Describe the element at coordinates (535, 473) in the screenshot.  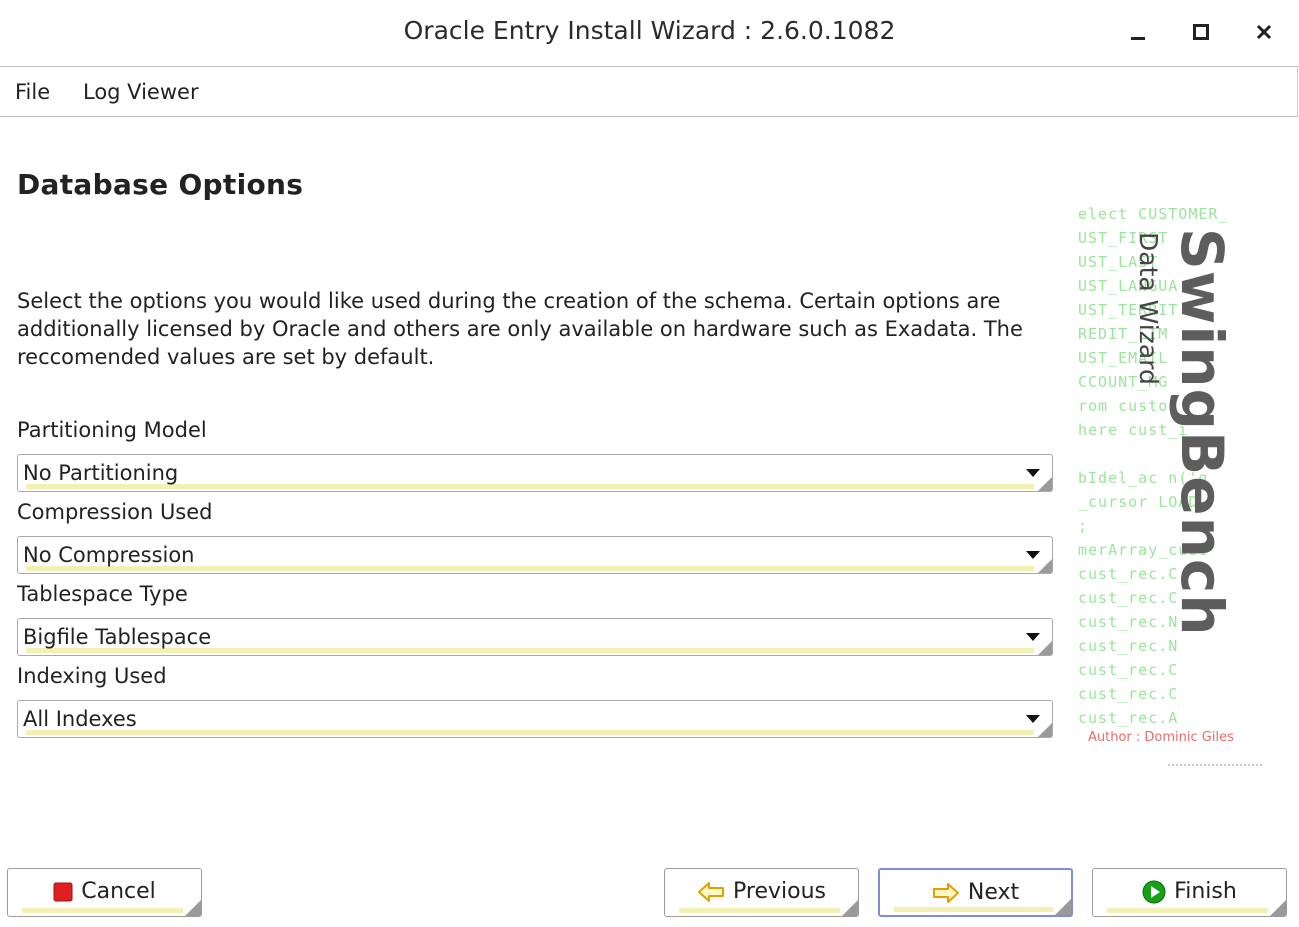
I see `partitioning-model-select: No Partitioning` at that location.